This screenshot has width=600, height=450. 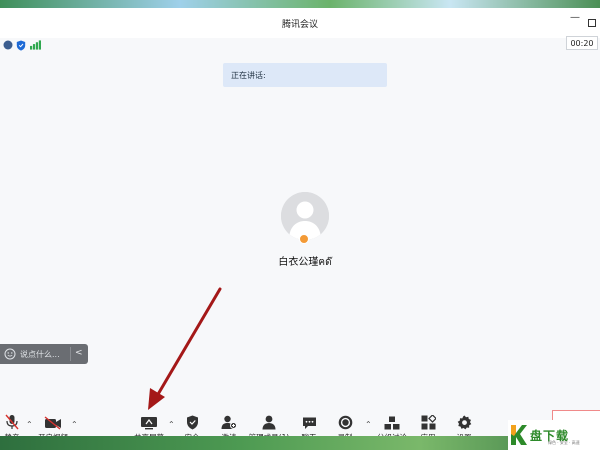 What do you see at coordinates (564, 442) in the screenshot?
I see `watermark-subtitle: 绿色 · 安全 · 高速` at bounding box center [564, 442].